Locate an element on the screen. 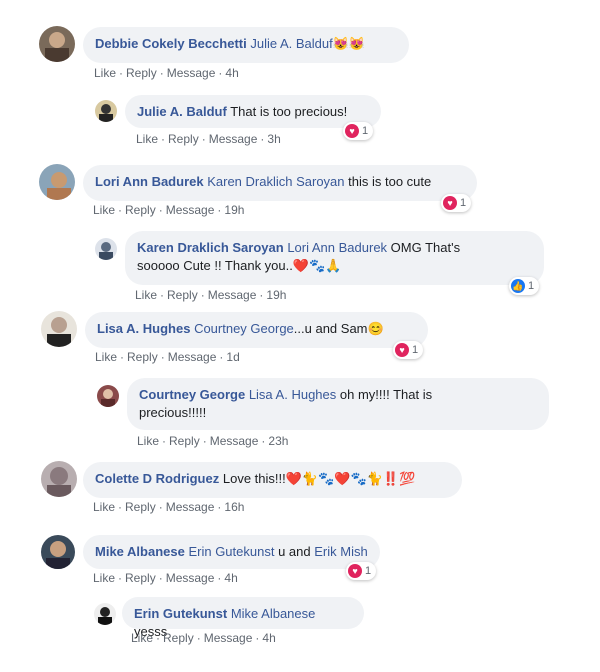 The image size is (600, 672). comment-text: Love this!!! is located at coordinates (254, 478).